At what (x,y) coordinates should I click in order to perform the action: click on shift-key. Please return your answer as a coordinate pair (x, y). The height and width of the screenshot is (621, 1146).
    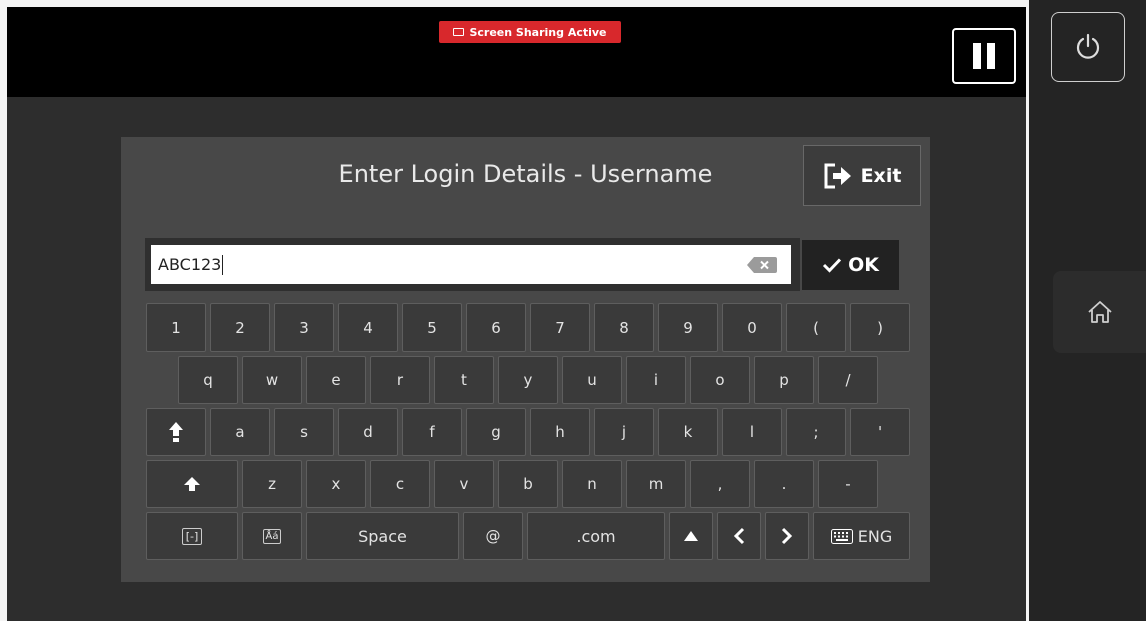
    Looking at the image, I should click on (192, 484).